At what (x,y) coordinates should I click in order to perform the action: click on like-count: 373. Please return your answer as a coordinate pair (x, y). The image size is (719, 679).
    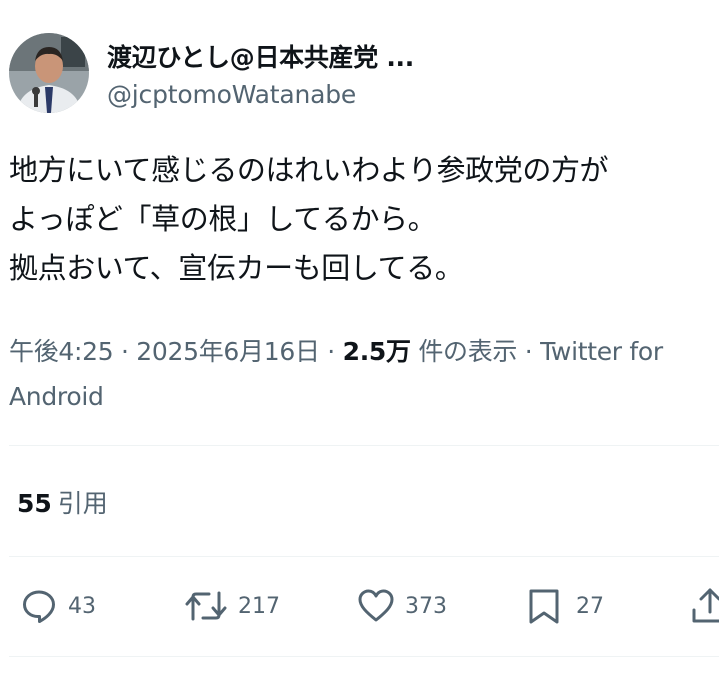
    Looking at the image, I should click on (426, 606).